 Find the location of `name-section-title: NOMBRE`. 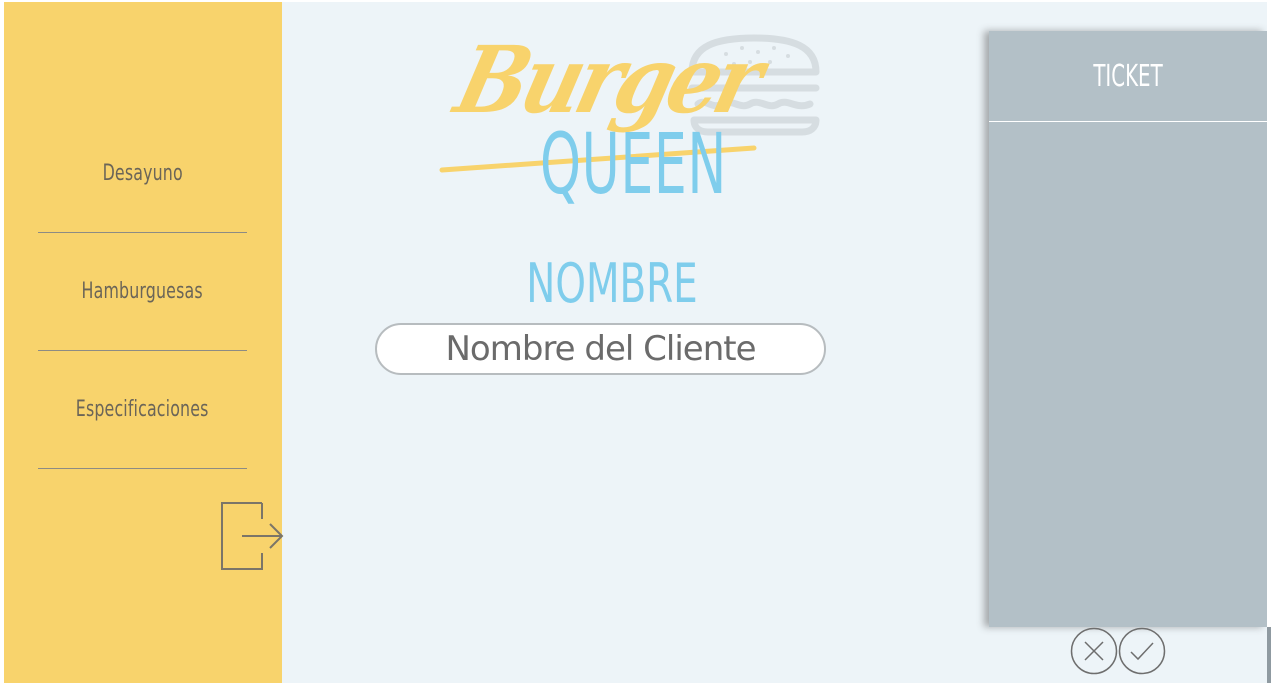

name-section-title: NOMBRE is located at coordinates (612, 283).